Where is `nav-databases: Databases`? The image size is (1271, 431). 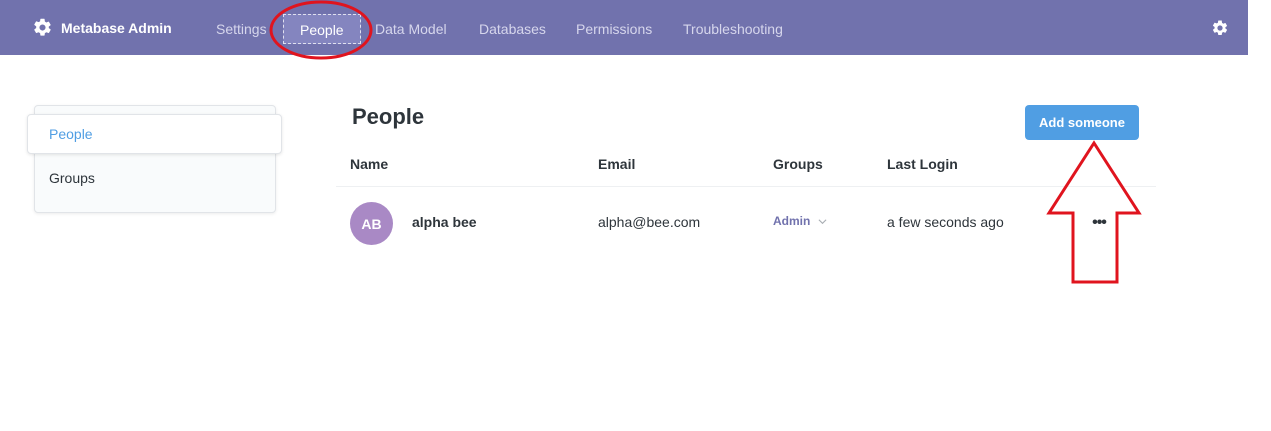
nav-databases: Databases is located at coordinates (512, 29).